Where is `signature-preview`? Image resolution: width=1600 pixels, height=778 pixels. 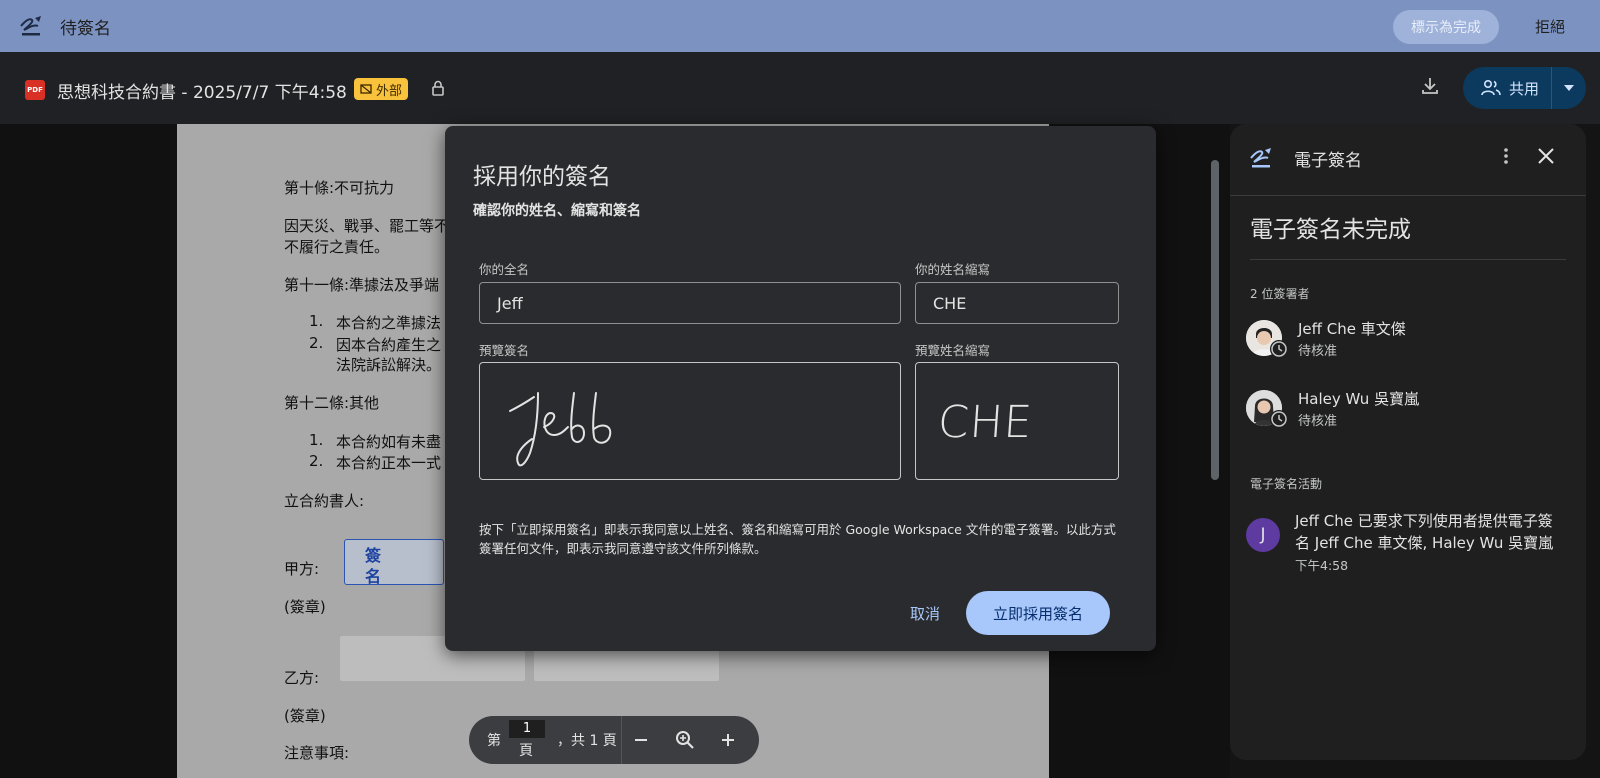
signature-preview is located at coordinates (690, 421).